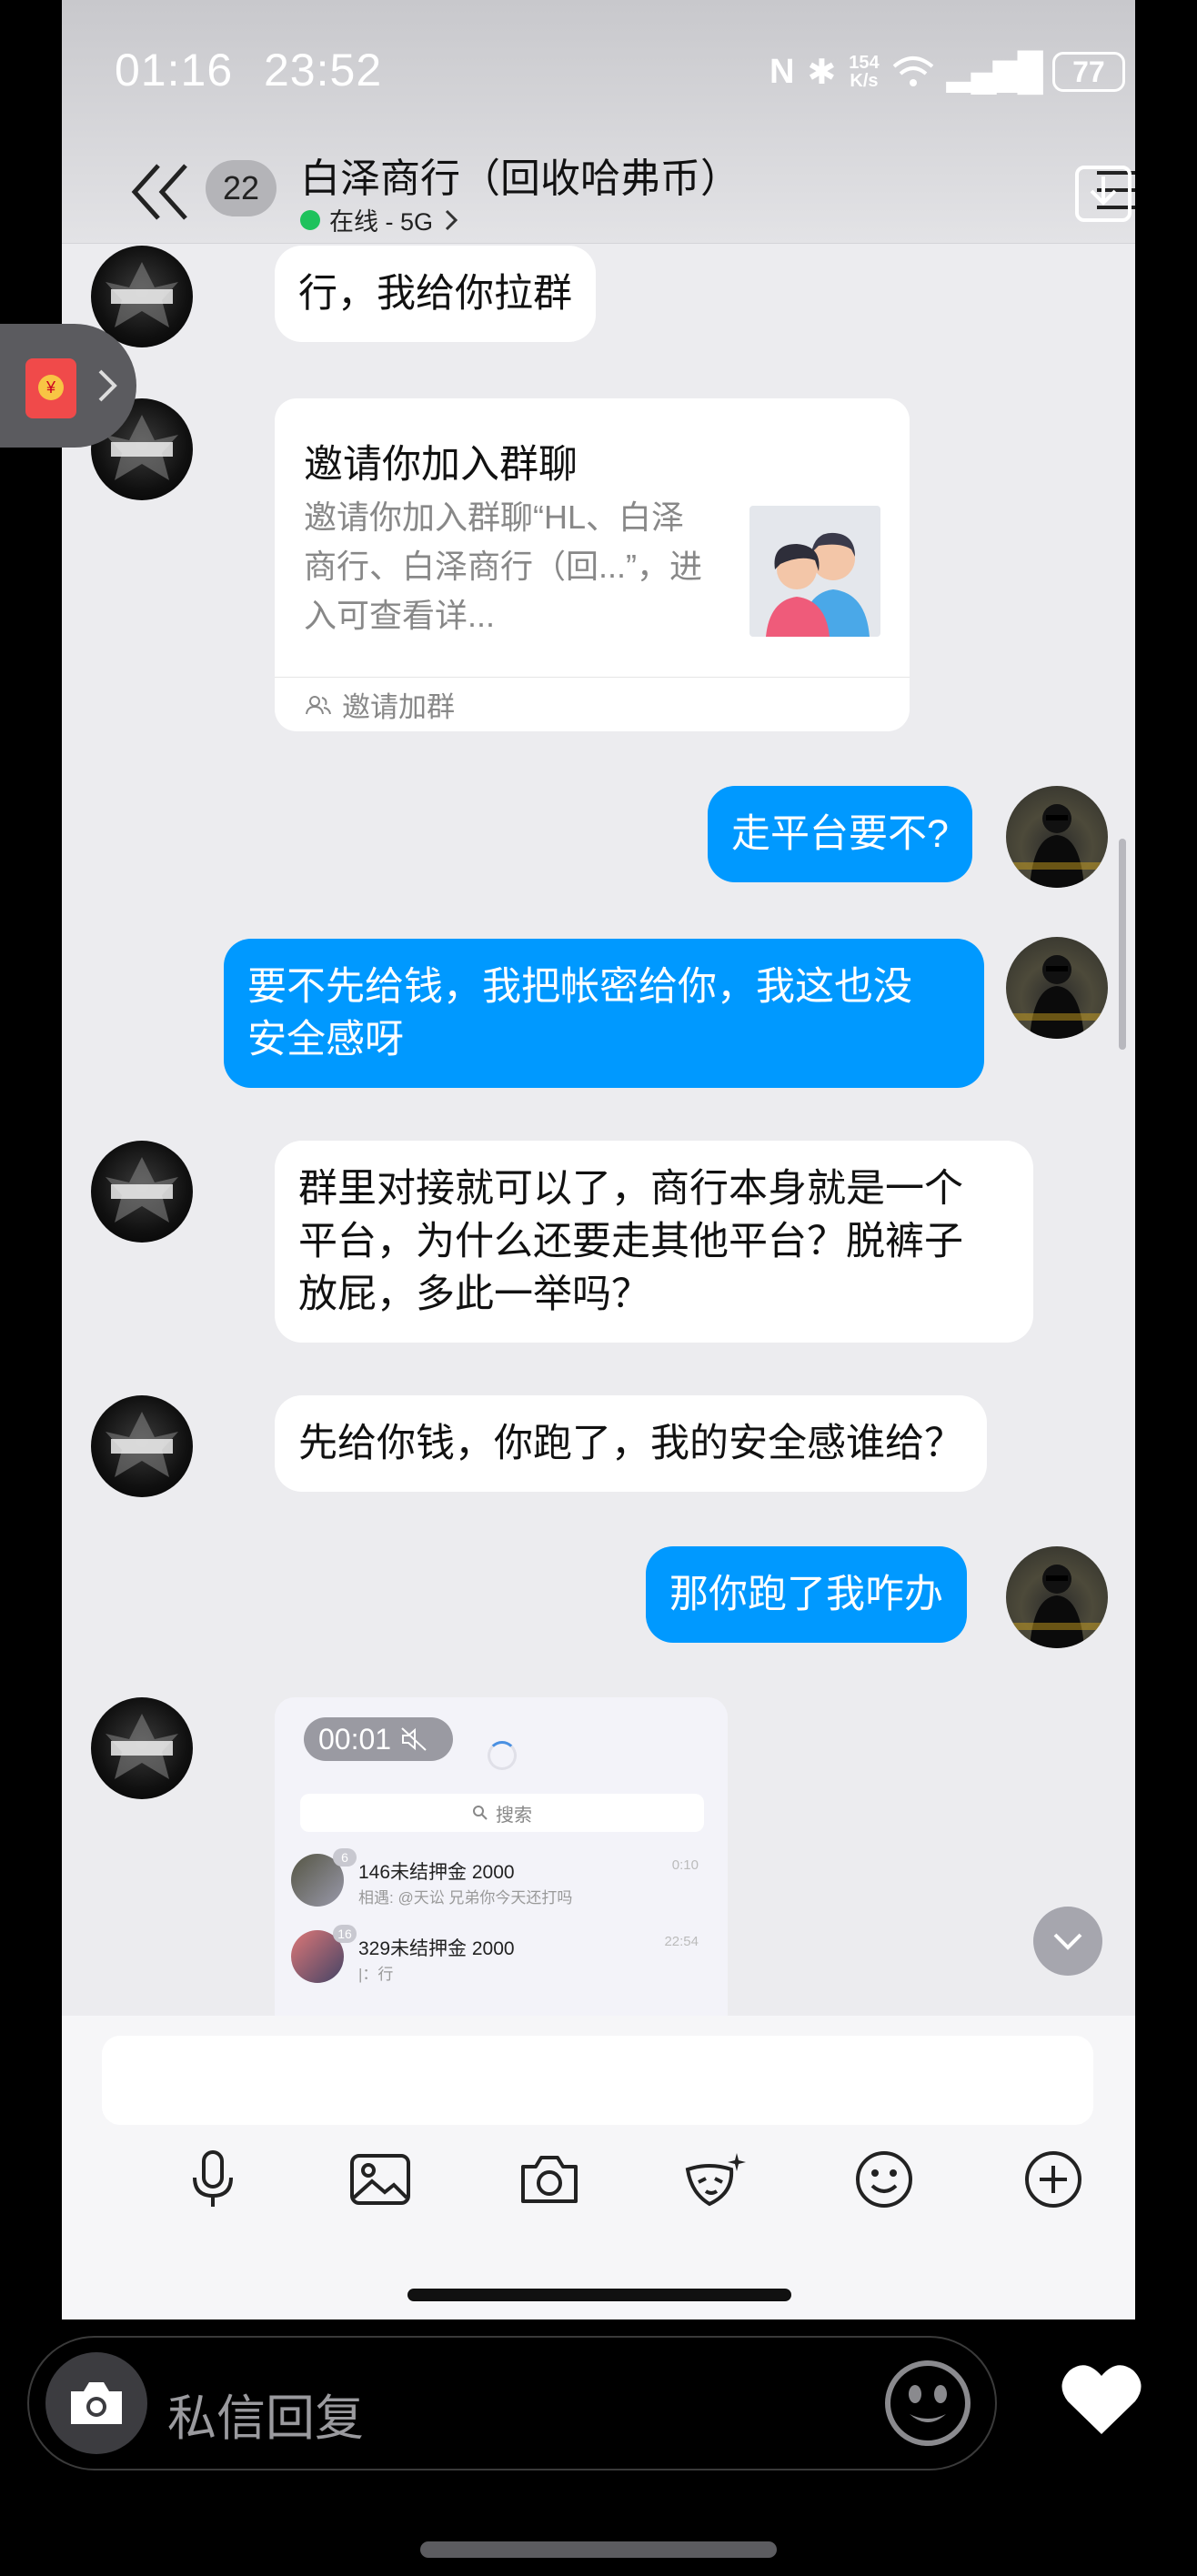  I want to click on reply-camera-button, so click(96, 2403).